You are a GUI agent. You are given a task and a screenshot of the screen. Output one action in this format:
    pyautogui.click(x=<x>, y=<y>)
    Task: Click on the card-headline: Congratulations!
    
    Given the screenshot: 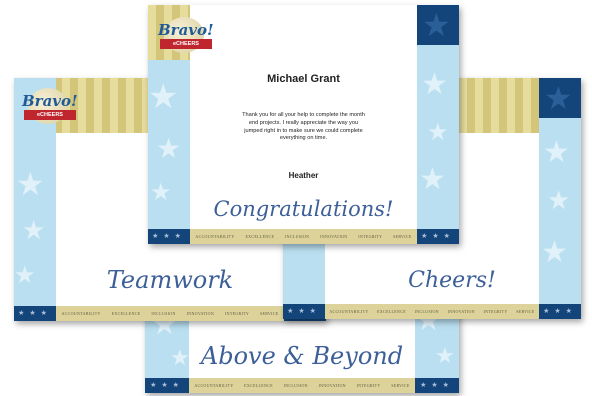 What is the action you would take?
    pyautogui.click(x=303, y=209)
    